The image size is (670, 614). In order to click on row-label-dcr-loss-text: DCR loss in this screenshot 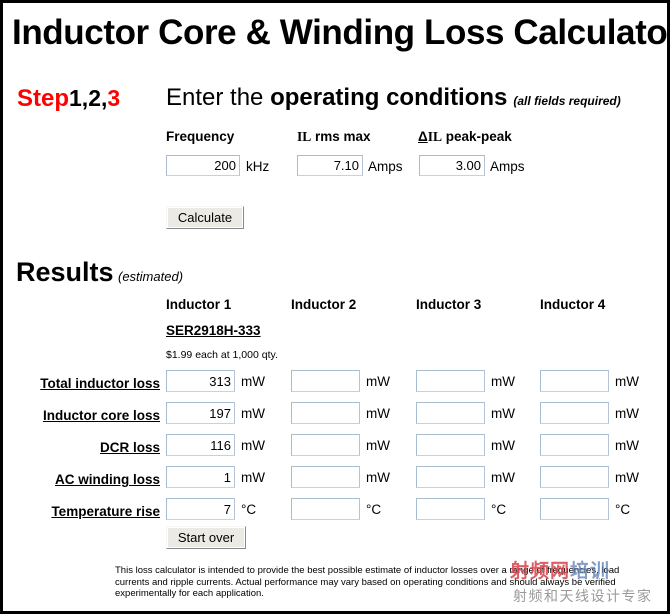, I will do `click(129, 447)`.